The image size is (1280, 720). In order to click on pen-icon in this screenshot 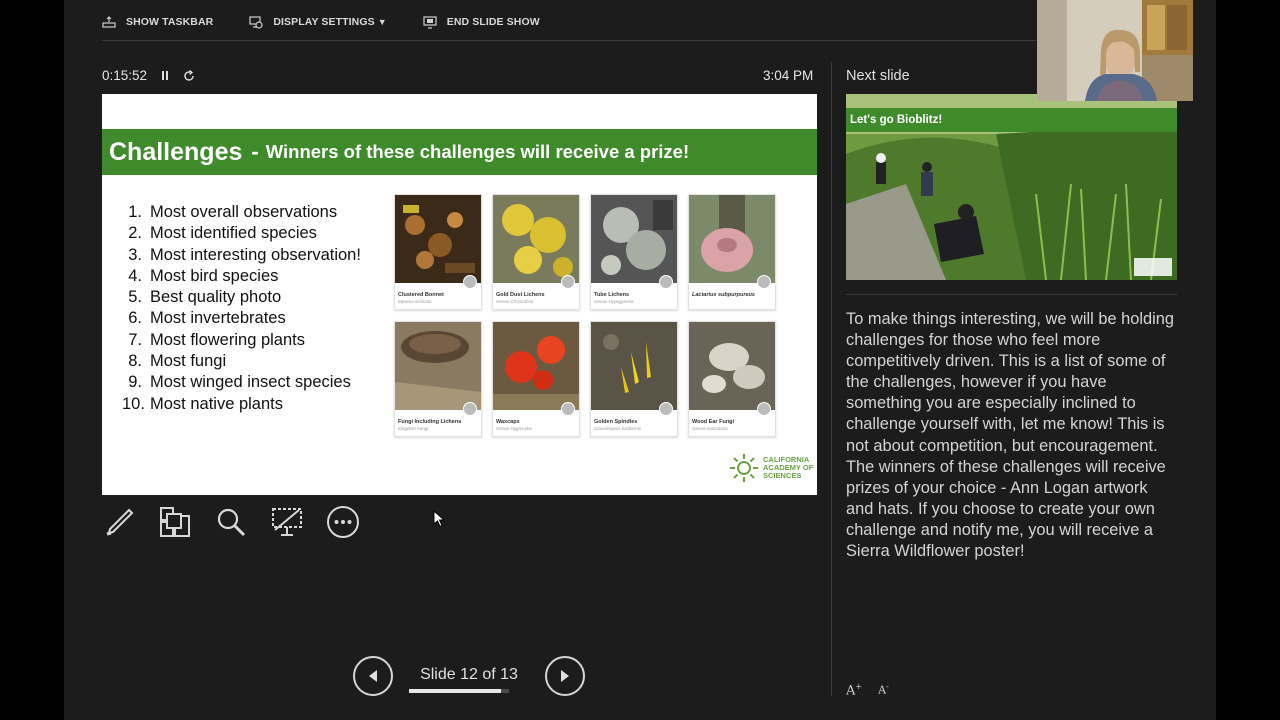, I will do `click(120, 522)`.